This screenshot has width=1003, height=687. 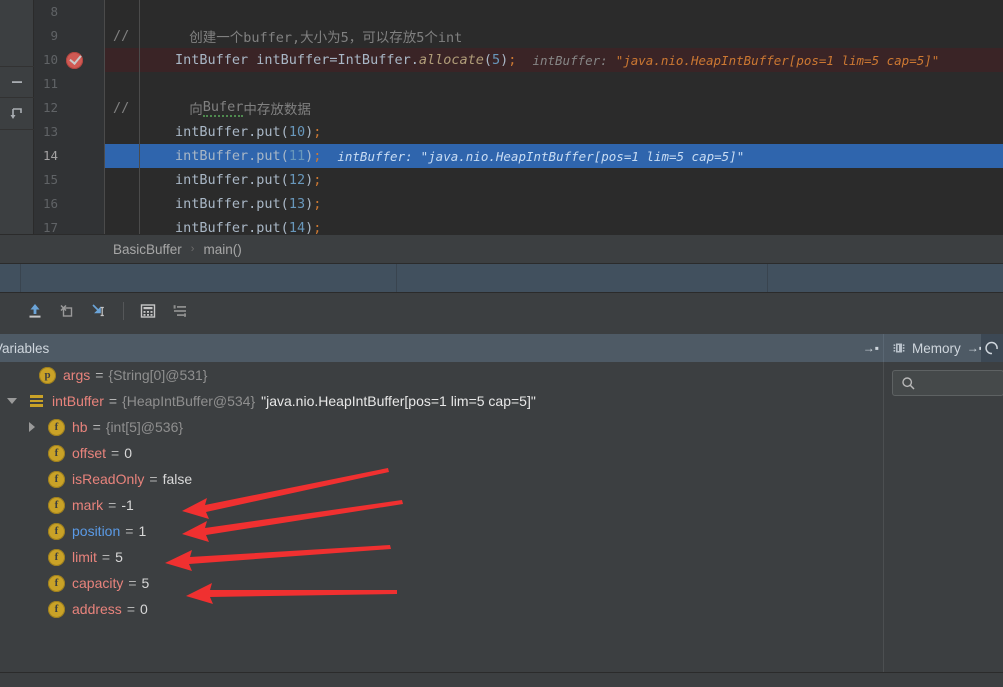 What do you see at coordinates (123, 311) in the screenshot?
I see `toolbar-separator` at bounding box center [123, 311].